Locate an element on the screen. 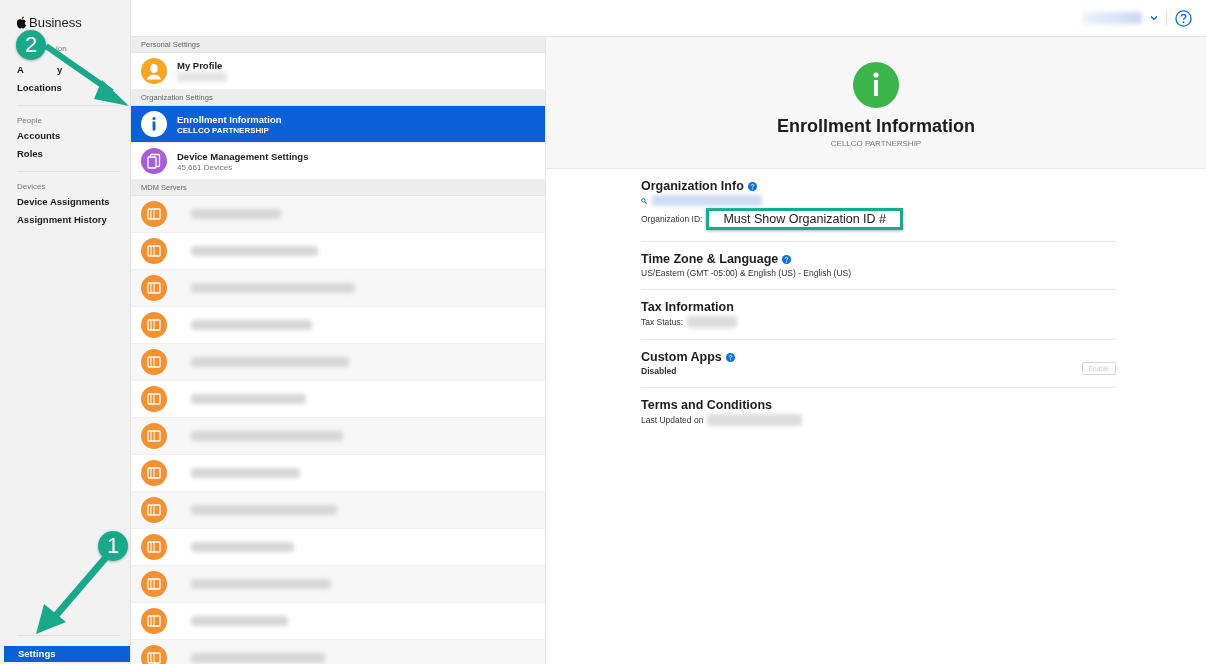 Image resolution: width=1206 pixels, height=664 pixels. list-item: Enrollment Information CELLCO PARTNERSHIP is located at coordinates (338, 124).